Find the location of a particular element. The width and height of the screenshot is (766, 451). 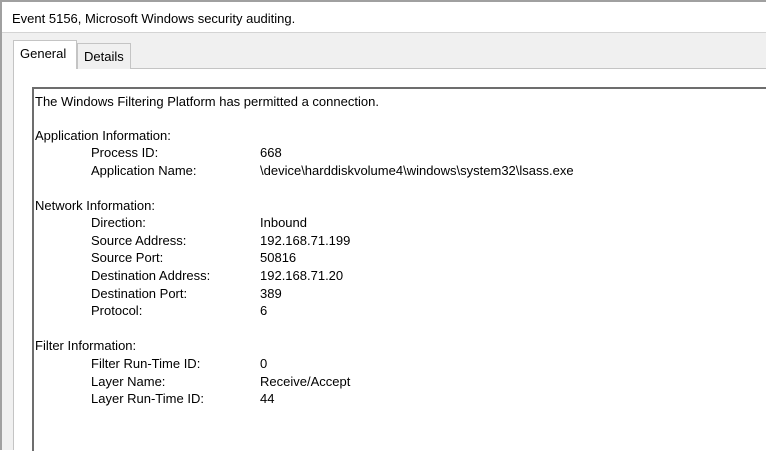

network-info-header: Network Information: is located at coordinates (95, 205).